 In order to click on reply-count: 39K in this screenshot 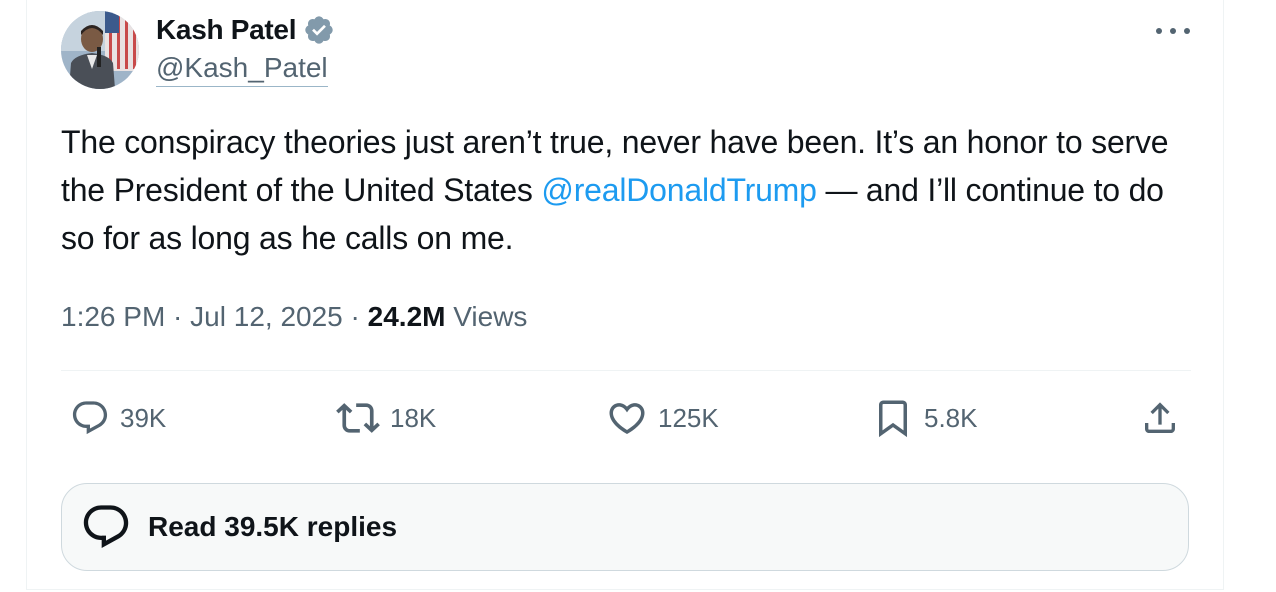, I will do `click(143, 417)`.